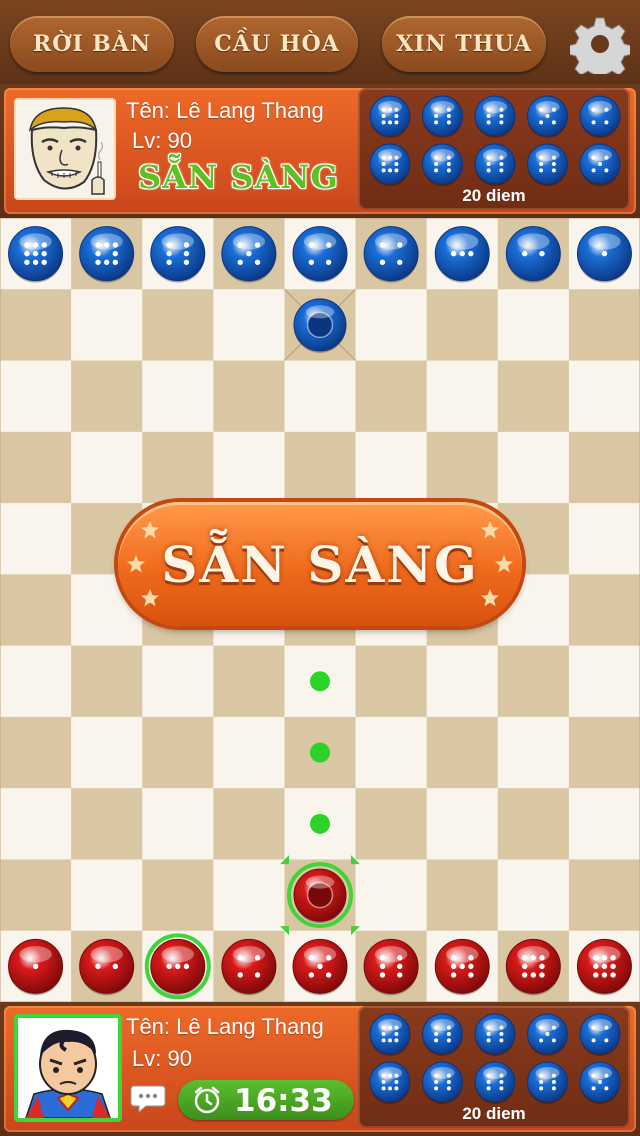  Describe the element at coordinates (225, 110) in the screenshot. I see `opponent-name: Tên: Lê Lang Thang` at that location.